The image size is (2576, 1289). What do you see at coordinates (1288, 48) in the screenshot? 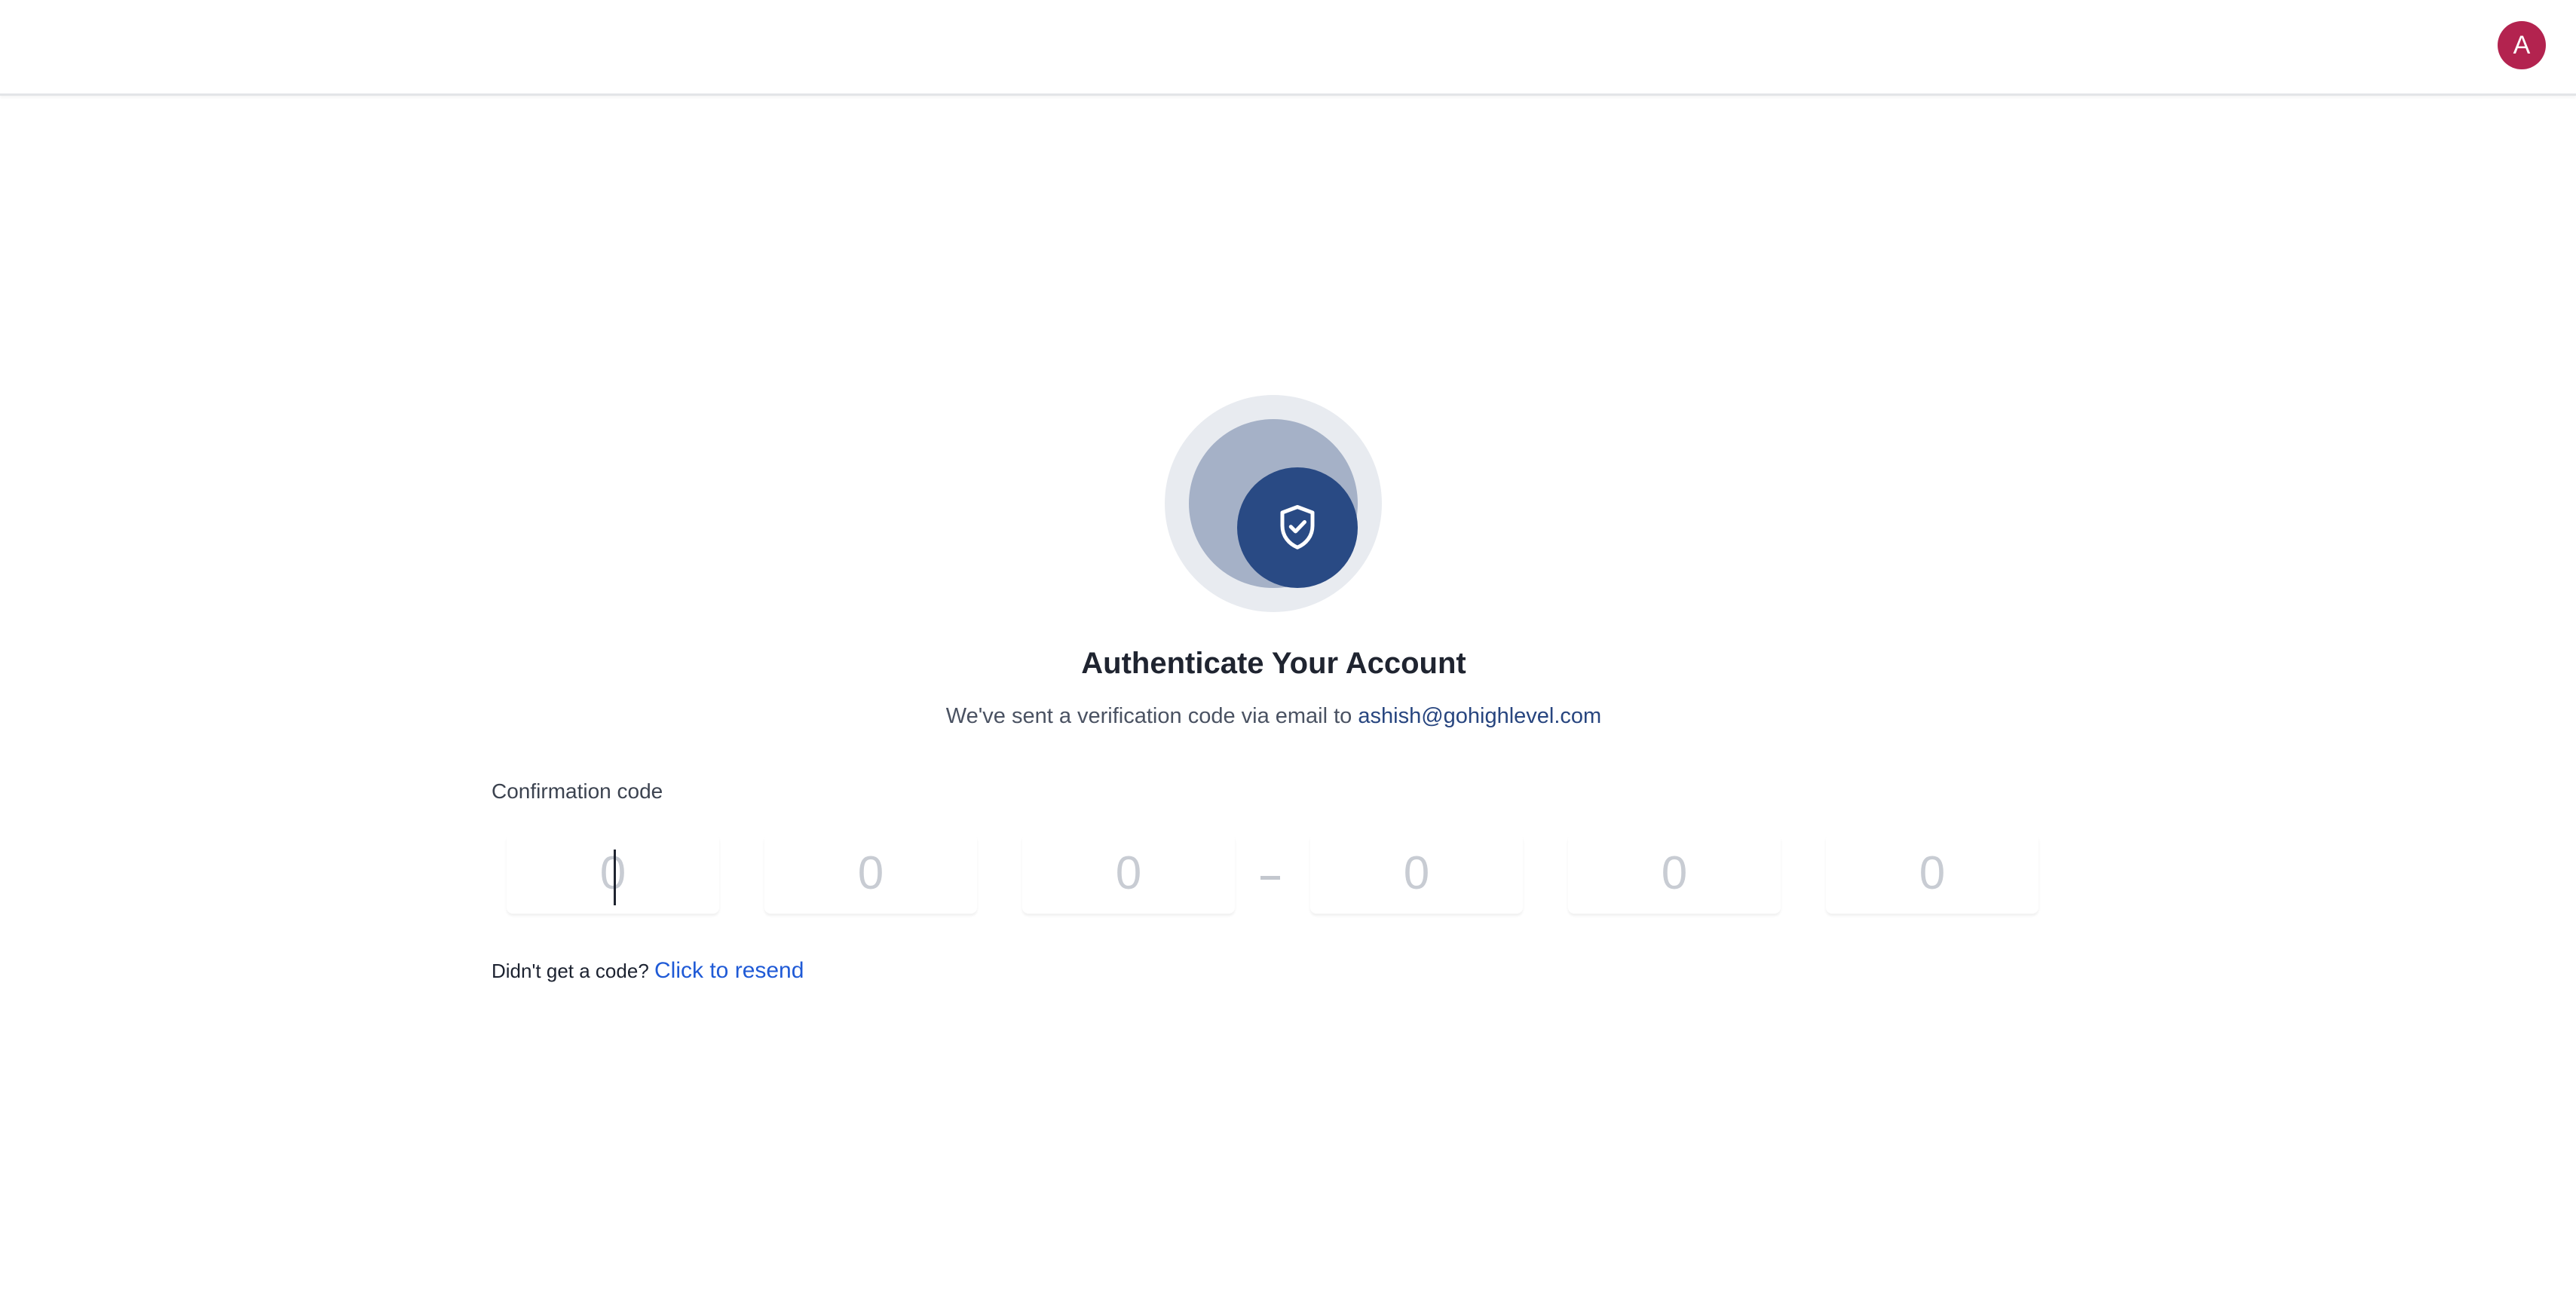
I see `top-bar: A` at bounding box center [1288, 48].